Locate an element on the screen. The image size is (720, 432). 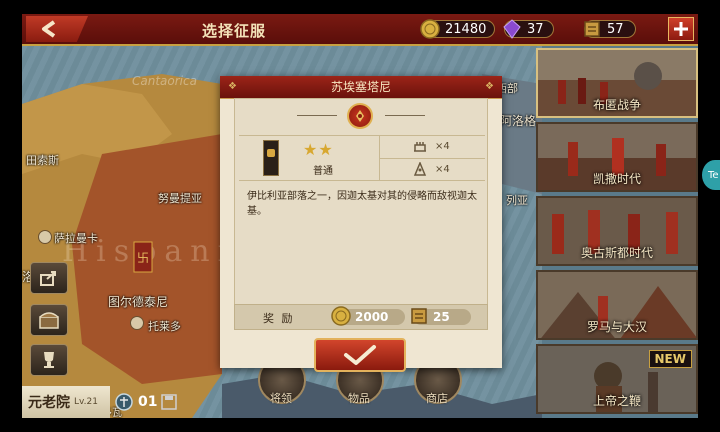
bottom-counter: 01 is located at coordinates (146, 402).